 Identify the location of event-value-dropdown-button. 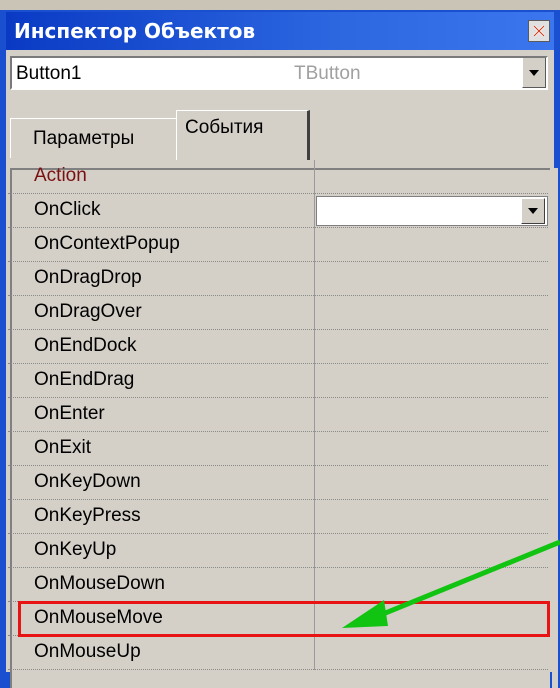
(533, 211).